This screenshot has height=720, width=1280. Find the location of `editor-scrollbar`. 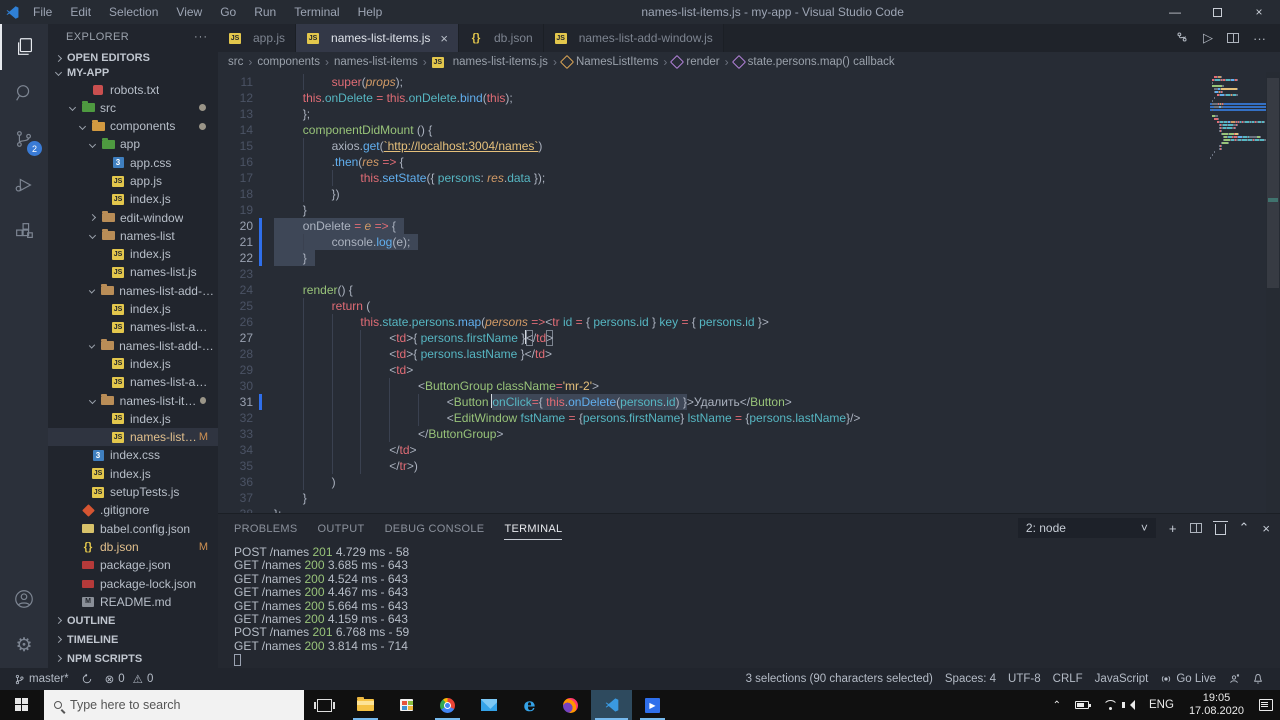

editor-scrollbar is located at coordinates (1273, 292).